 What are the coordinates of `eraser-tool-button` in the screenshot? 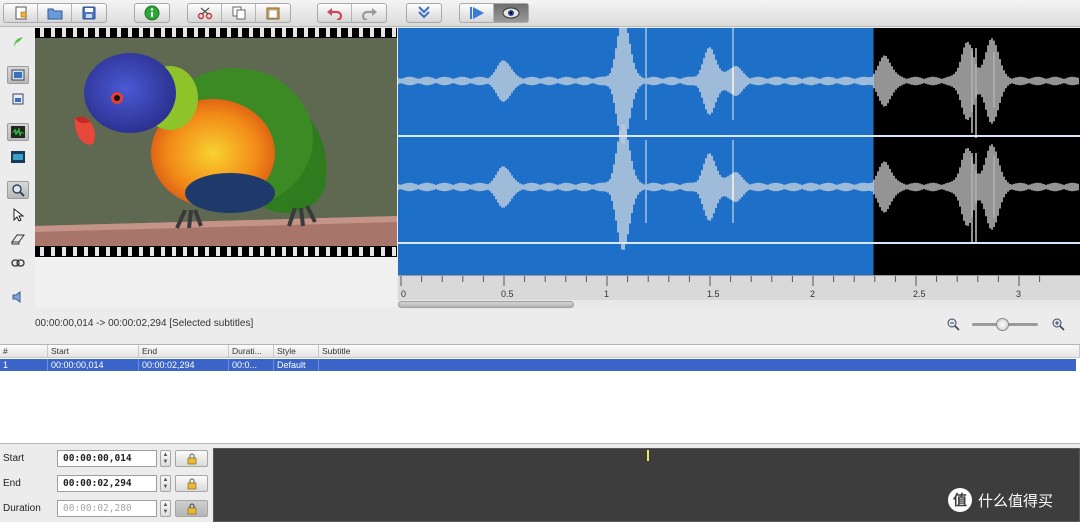 It's located at (18, 239).